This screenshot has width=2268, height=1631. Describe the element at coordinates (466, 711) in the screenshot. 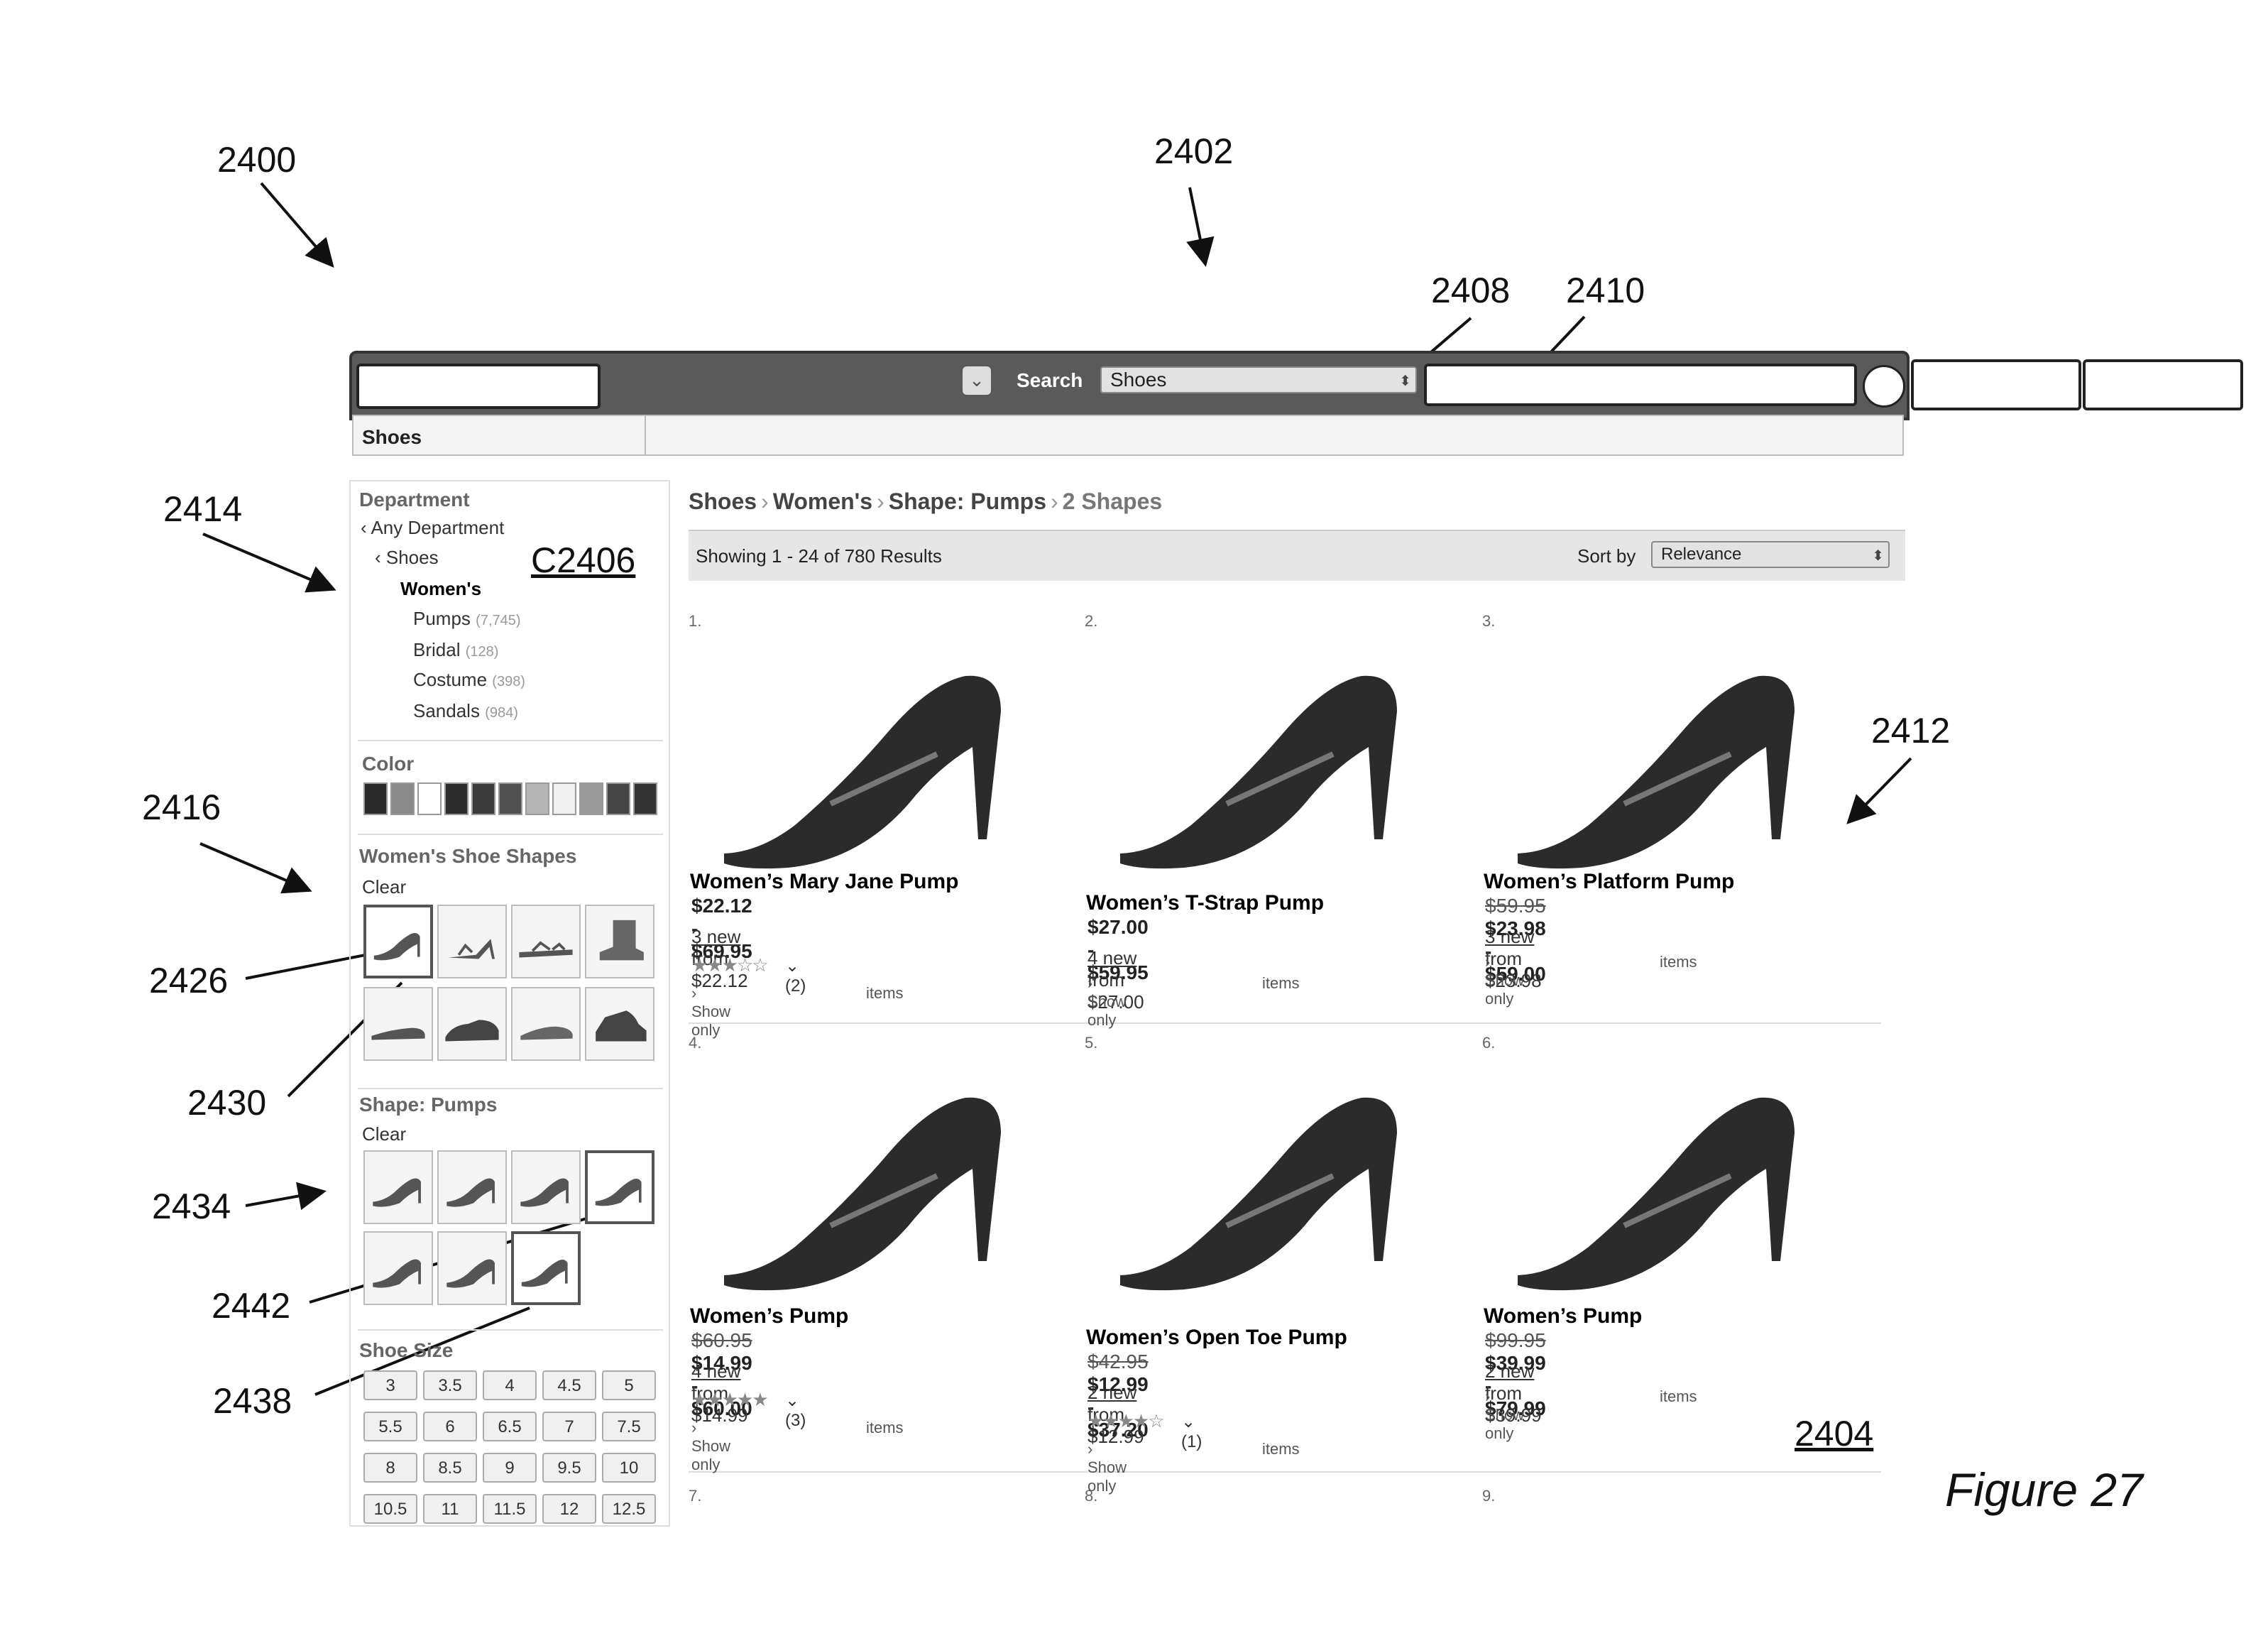

I see `category-sandals: Sandals (984)` at that location.